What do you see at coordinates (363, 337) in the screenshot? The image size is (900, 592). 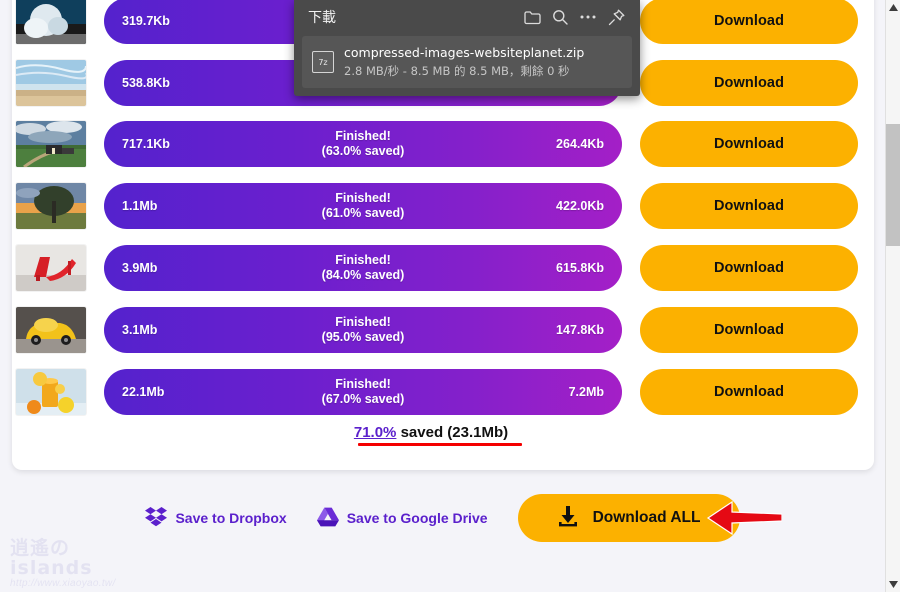 I see `saved-percent: (95.0% saved)` at bounding box center [363, 337].